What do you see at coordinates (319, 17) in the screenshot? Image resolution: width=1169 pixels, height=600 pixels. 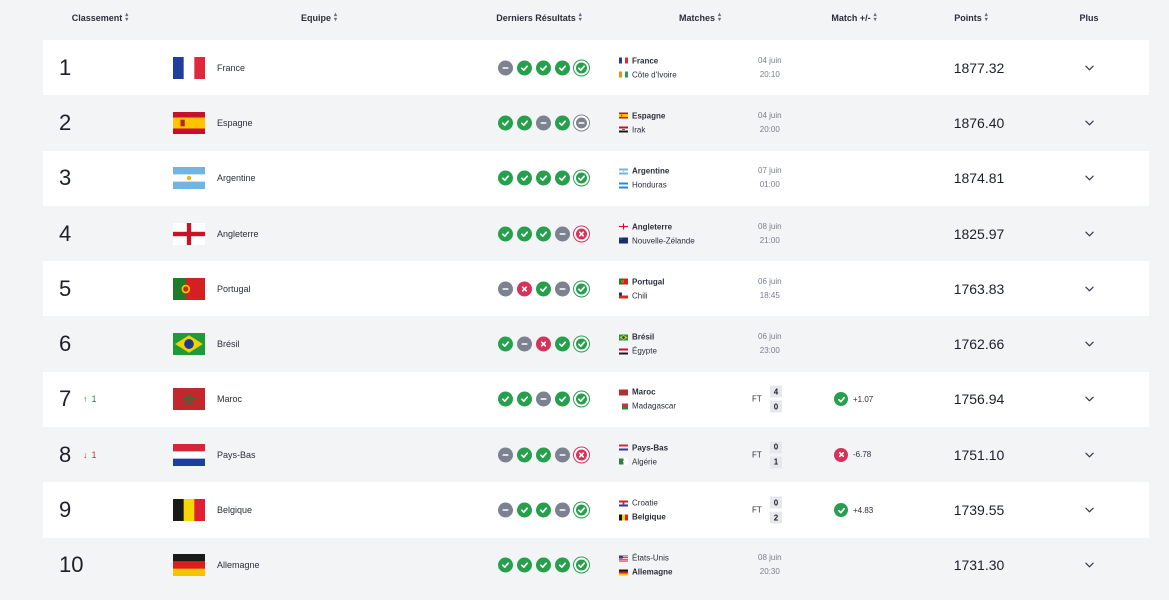 I see `header-team: Equipe ▴ ▾` at bounding box center [319, 17].